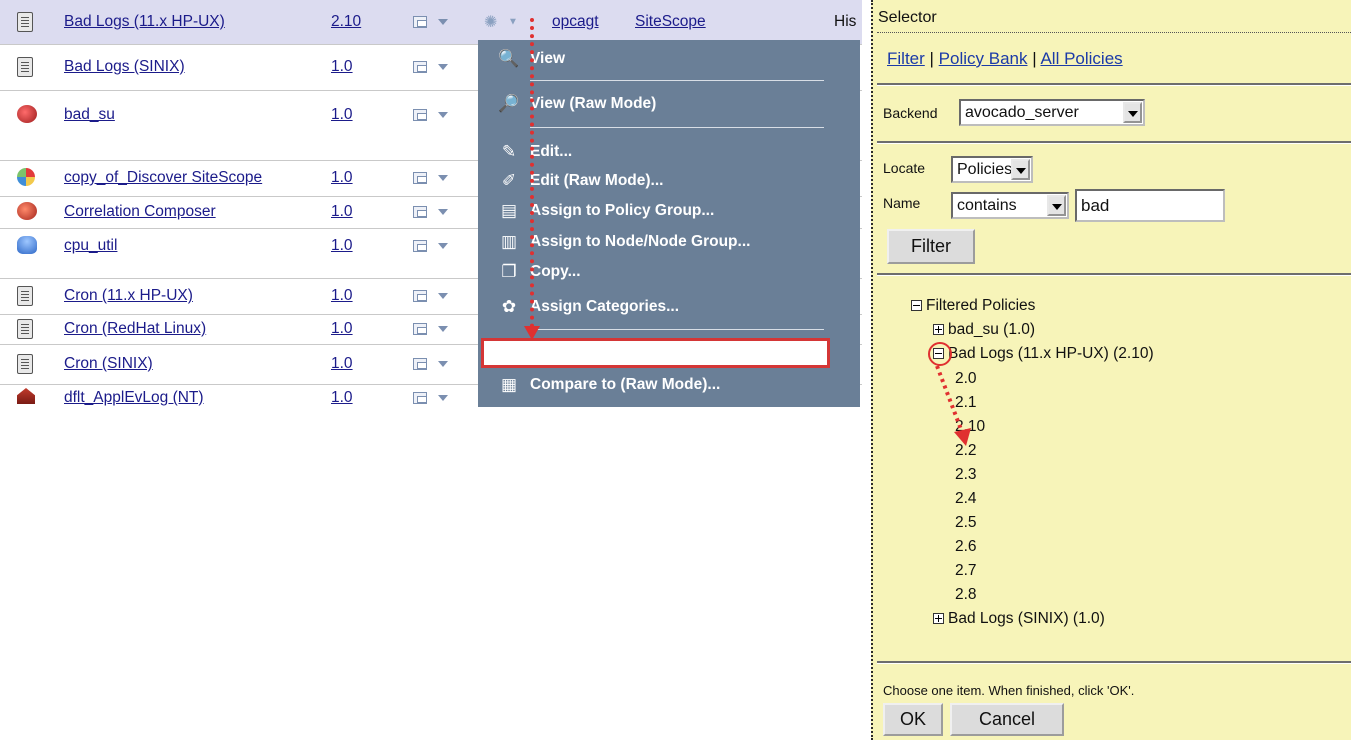  I want to click on tree-node: Bad Logs (SINIX) (1.0), so click(1019, 619).